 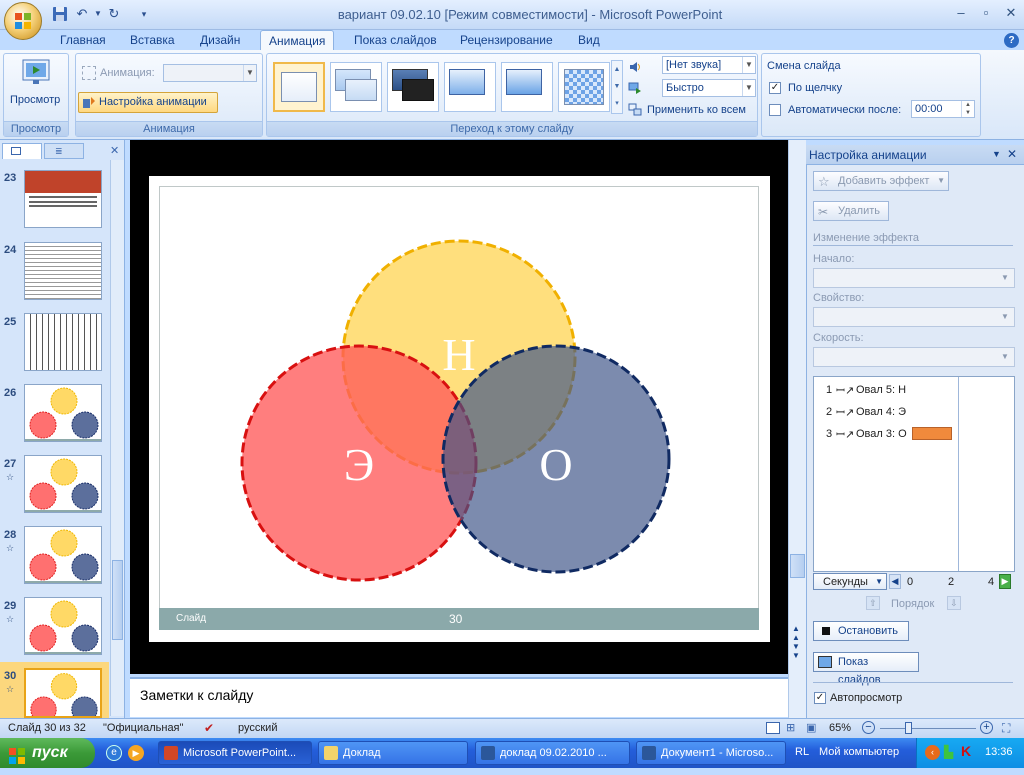 What do you see at coordinates (413, 87) in the screenshot?
I see `transition-fade-black` at bounding box center [413, 87].